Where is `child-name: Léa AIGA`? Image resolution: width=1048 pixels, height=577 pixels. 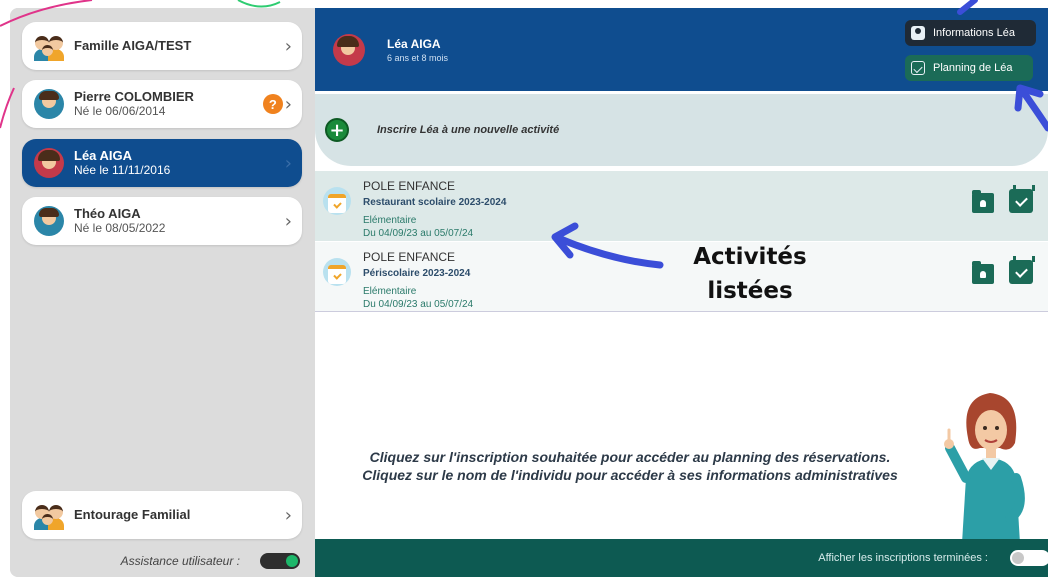
child-name: Léa AIGA is located at coordinates (414, 44).